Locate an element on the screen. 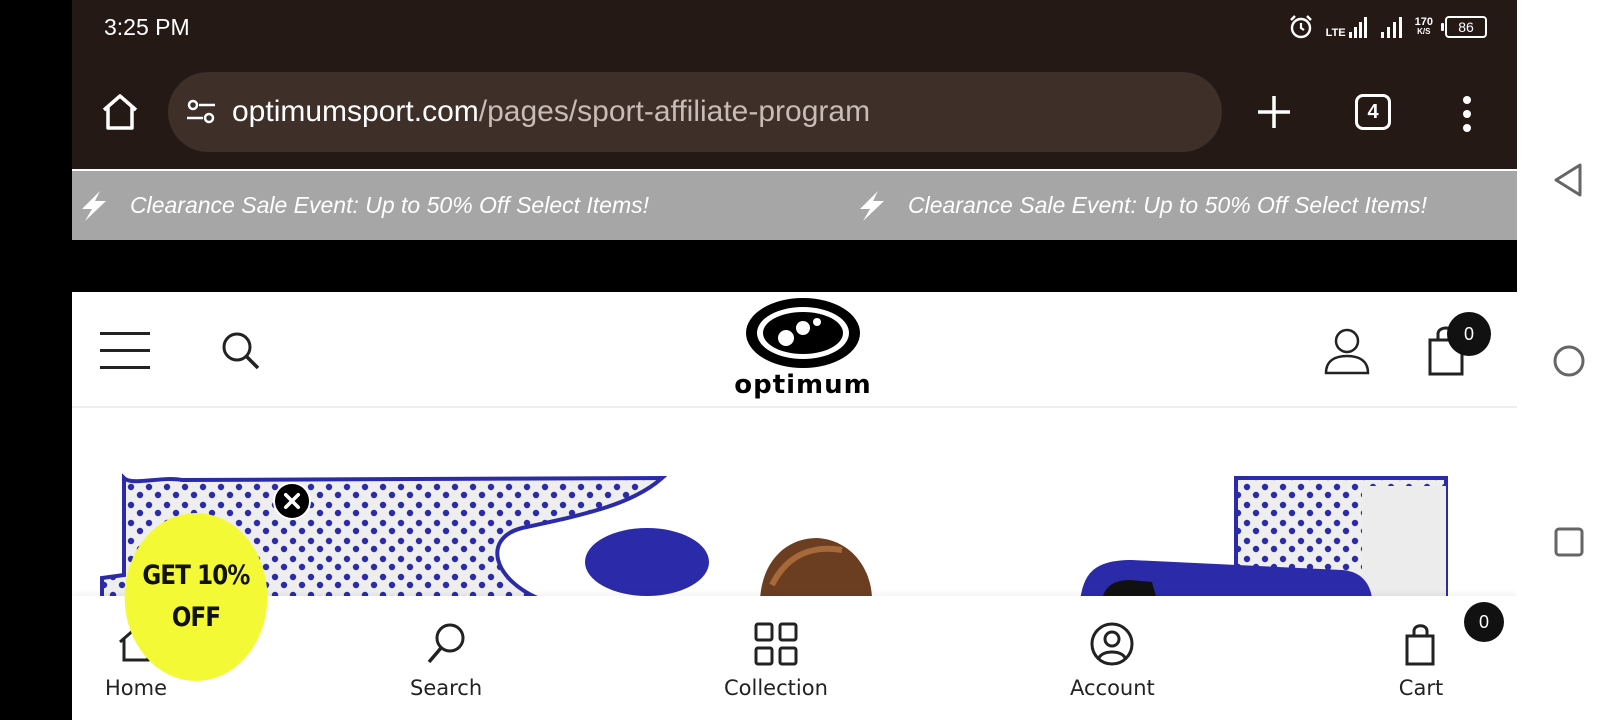  new-tab-icon is located at coordinates (1274, 112).